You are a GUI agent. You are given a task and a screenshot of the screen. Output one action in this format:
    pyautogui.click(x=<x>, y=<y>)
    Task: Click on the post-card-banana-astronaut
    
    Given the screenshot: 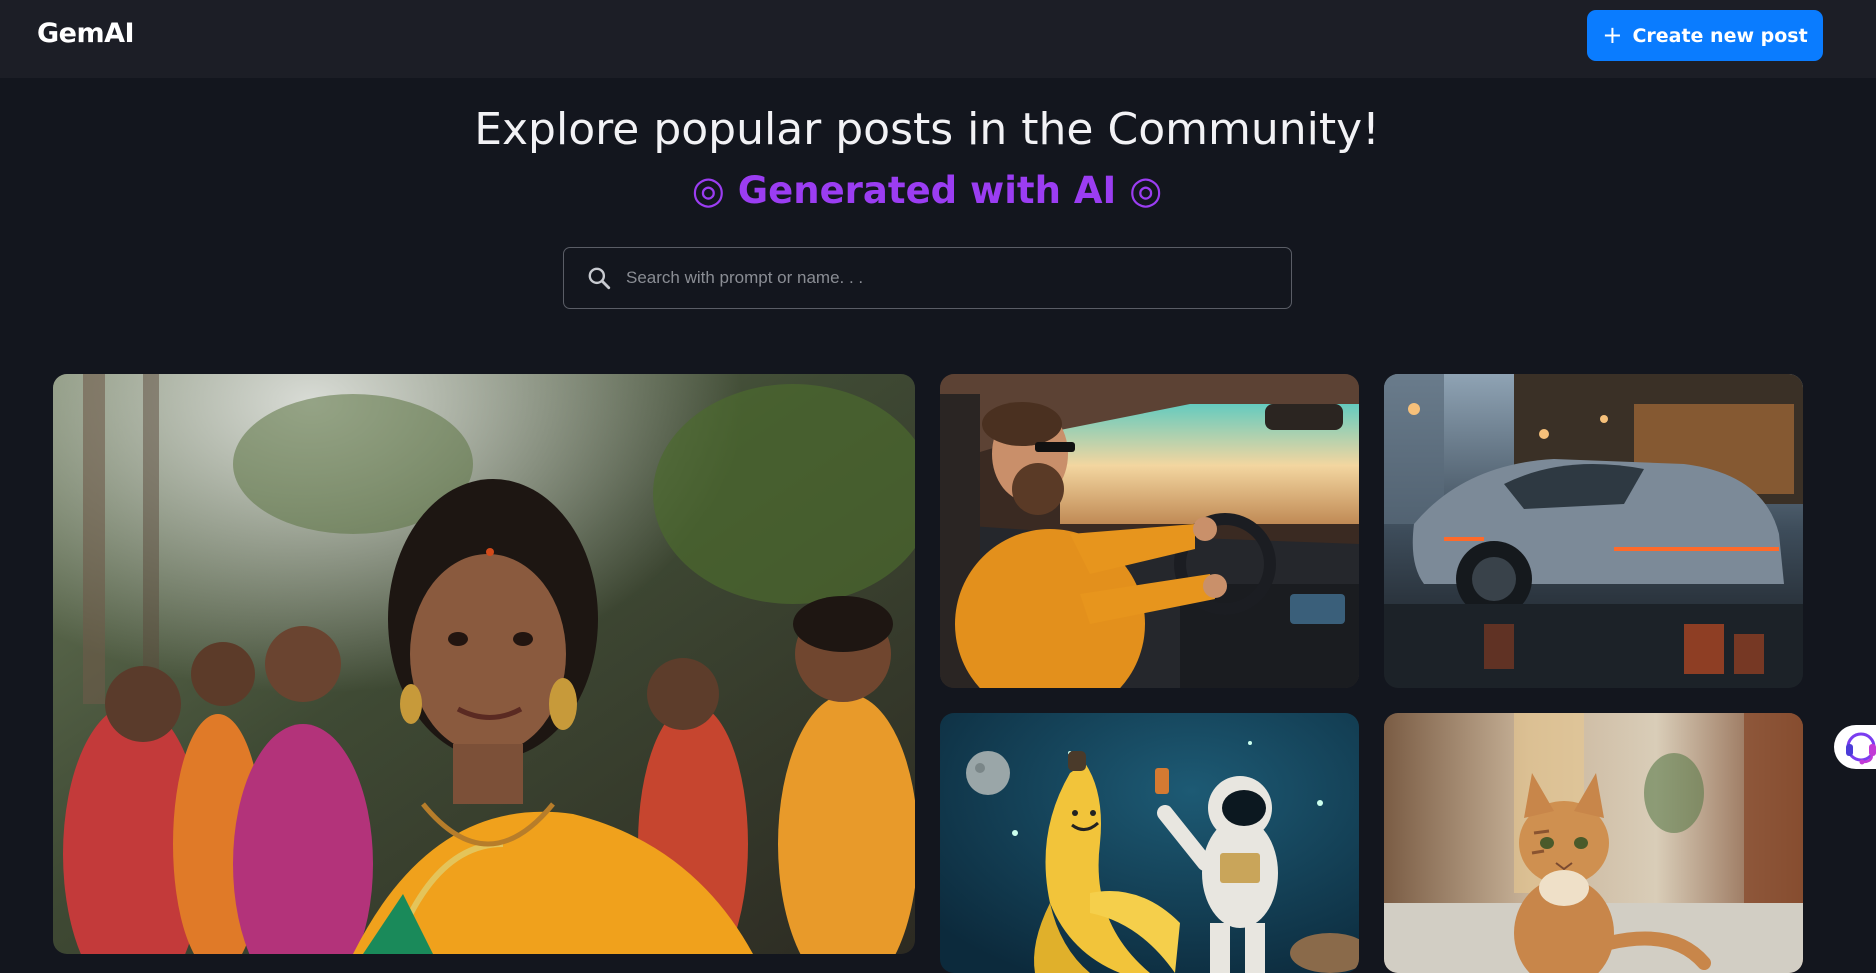 What is the action you would take?
    pyautogui.click(x=1149, y=843)
    